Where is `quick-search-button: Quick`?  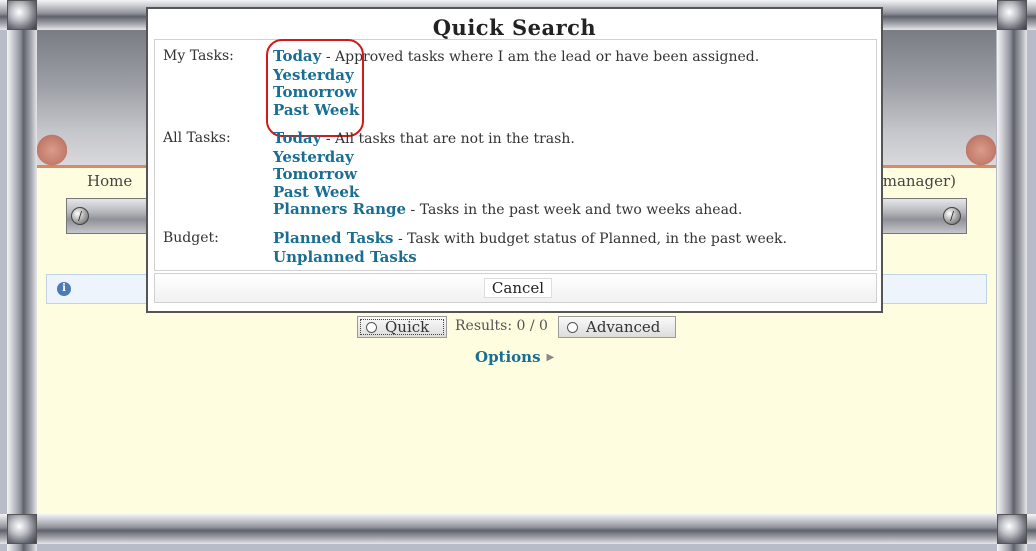 quick-search-button: Quick is located at coordinates (402, 327).